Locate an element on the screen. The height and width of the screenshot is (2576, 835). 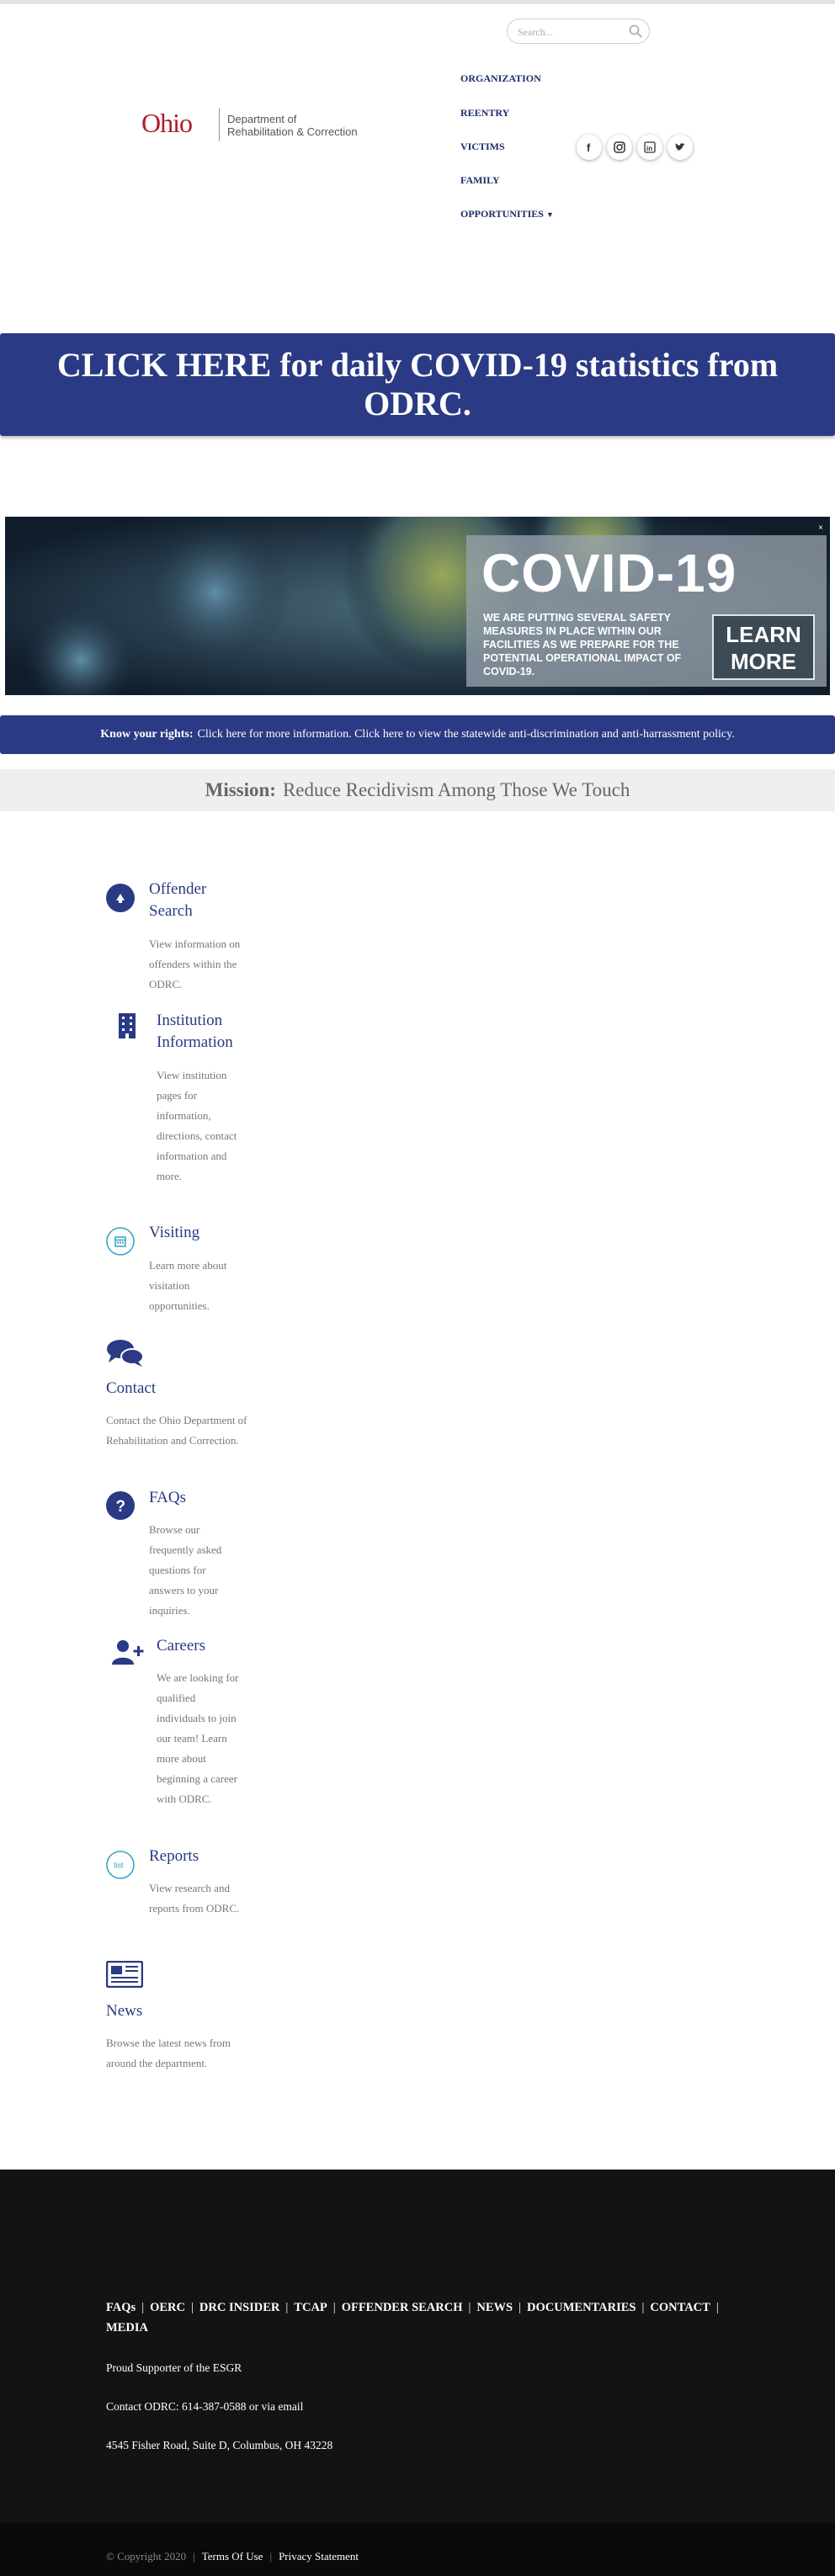
linkedin-icon: in is located at coordinates (650, 147).